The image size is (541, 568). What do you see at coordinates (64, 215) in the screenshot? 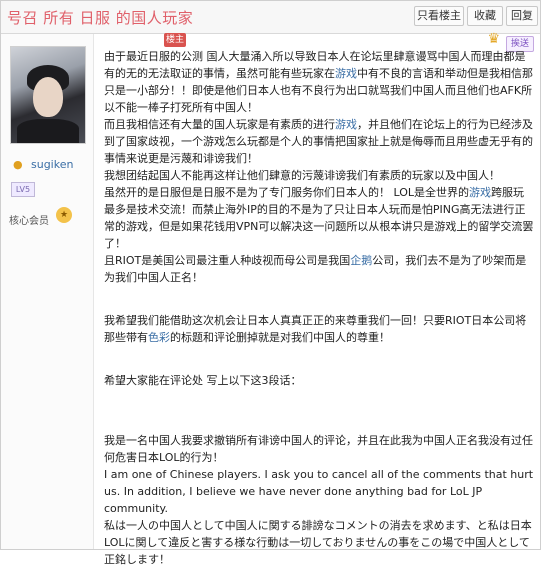
I see `member-medal-icon: ★` at bounding box center [64, 215].